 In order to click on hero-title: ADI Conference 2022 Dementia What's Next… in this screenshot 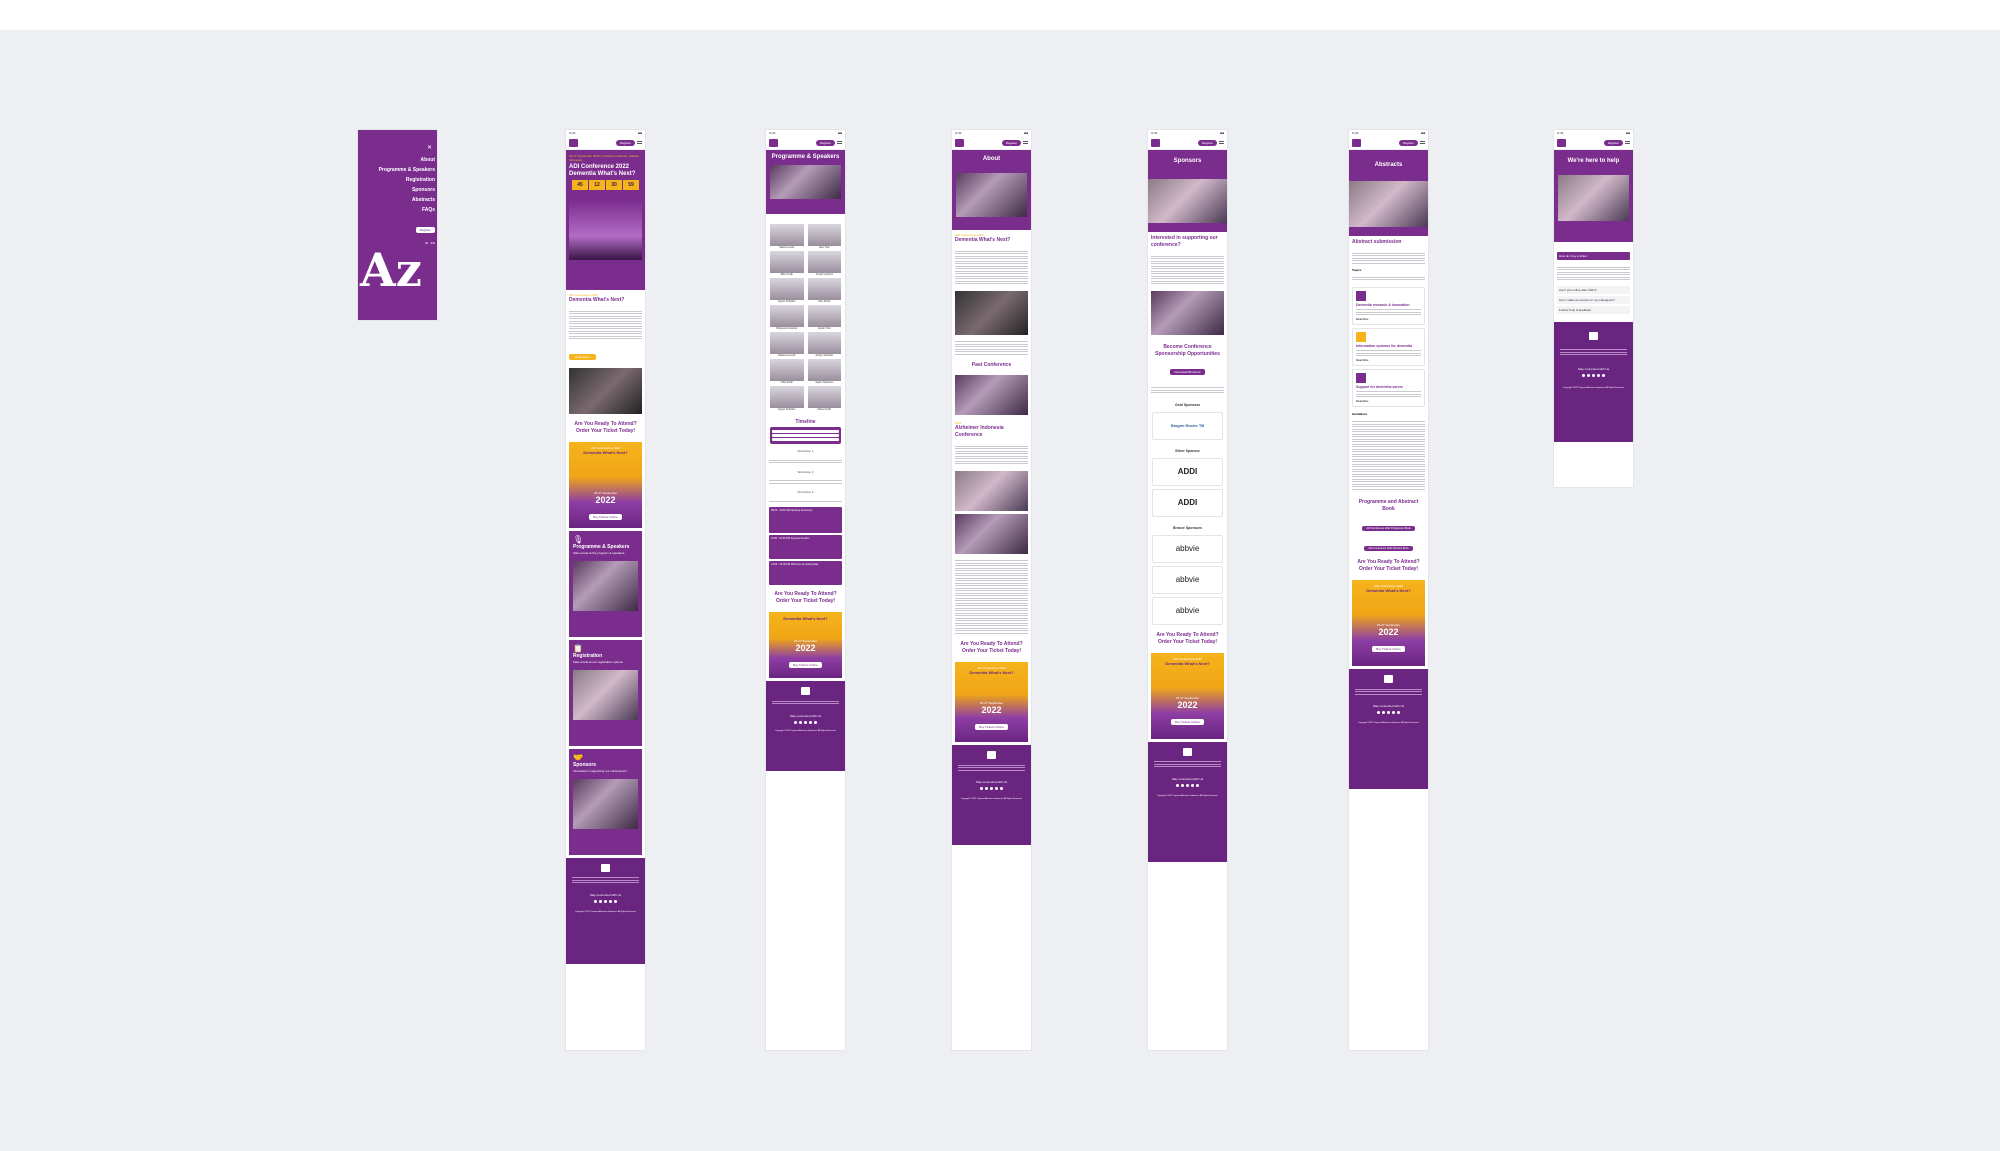, I will do `click(602, 170)`.